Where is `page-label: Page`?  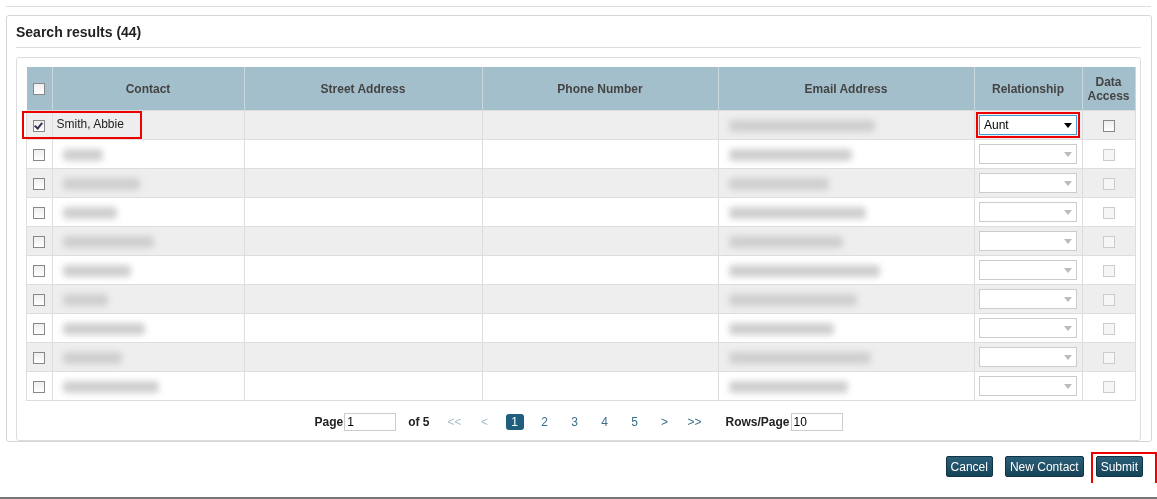
page-label: Page is located at coordinates (329, 422).